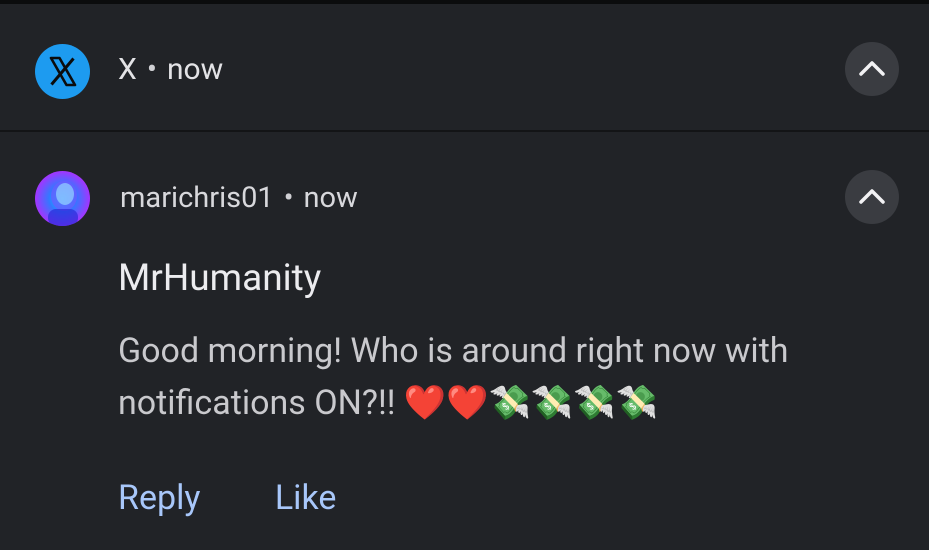  What do you see at coordinates (306, 498) in the screenshot?
I see `like-button: Like` at bounding box center [306, 498].